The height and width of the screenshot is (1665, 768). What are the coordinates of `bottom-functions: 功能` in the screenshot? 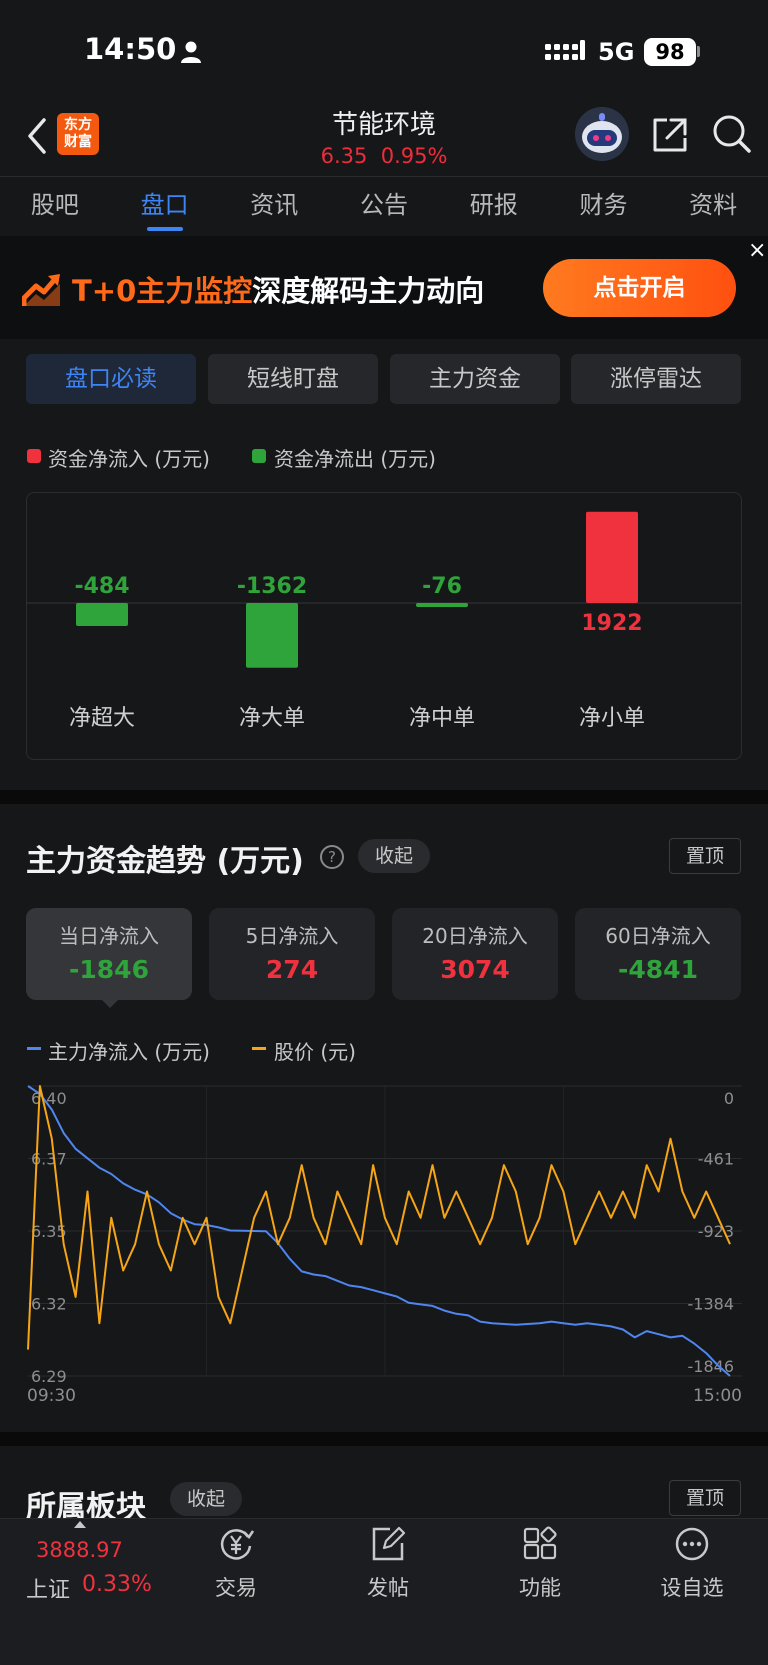 It's located at (540, 1564).